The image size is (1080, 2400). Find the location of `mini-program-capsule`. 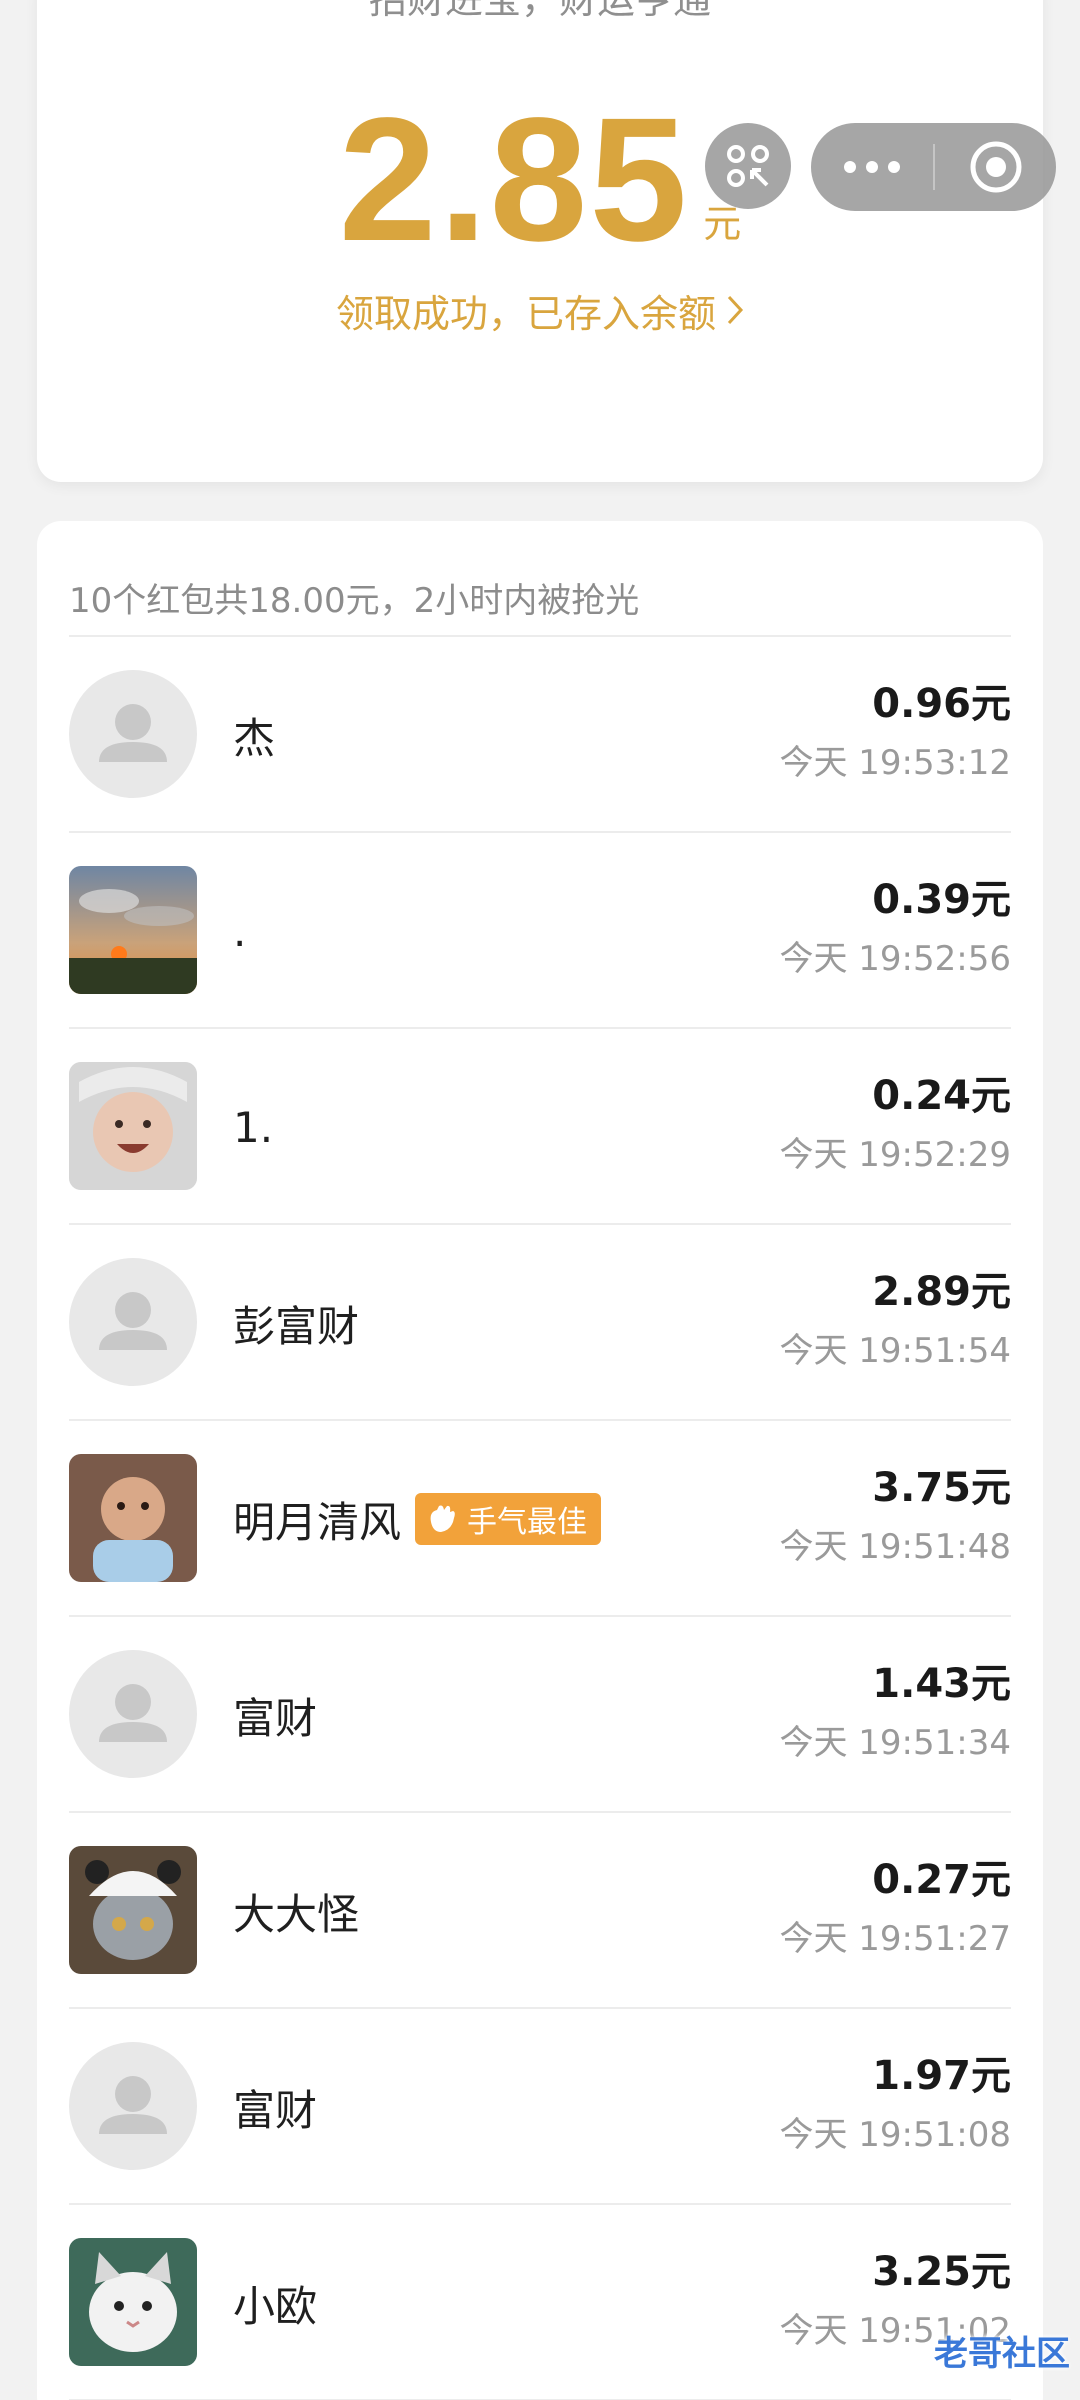

mini-program-capsule is located at coordinates (933, 167).